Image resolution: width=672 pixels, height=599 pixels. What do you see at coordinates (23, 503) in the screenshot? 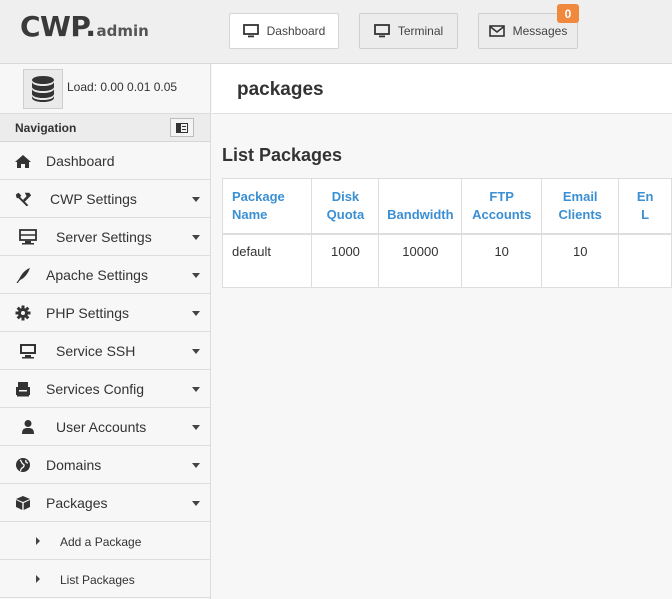
I see `box-icon` at bounding box center [23, 503].